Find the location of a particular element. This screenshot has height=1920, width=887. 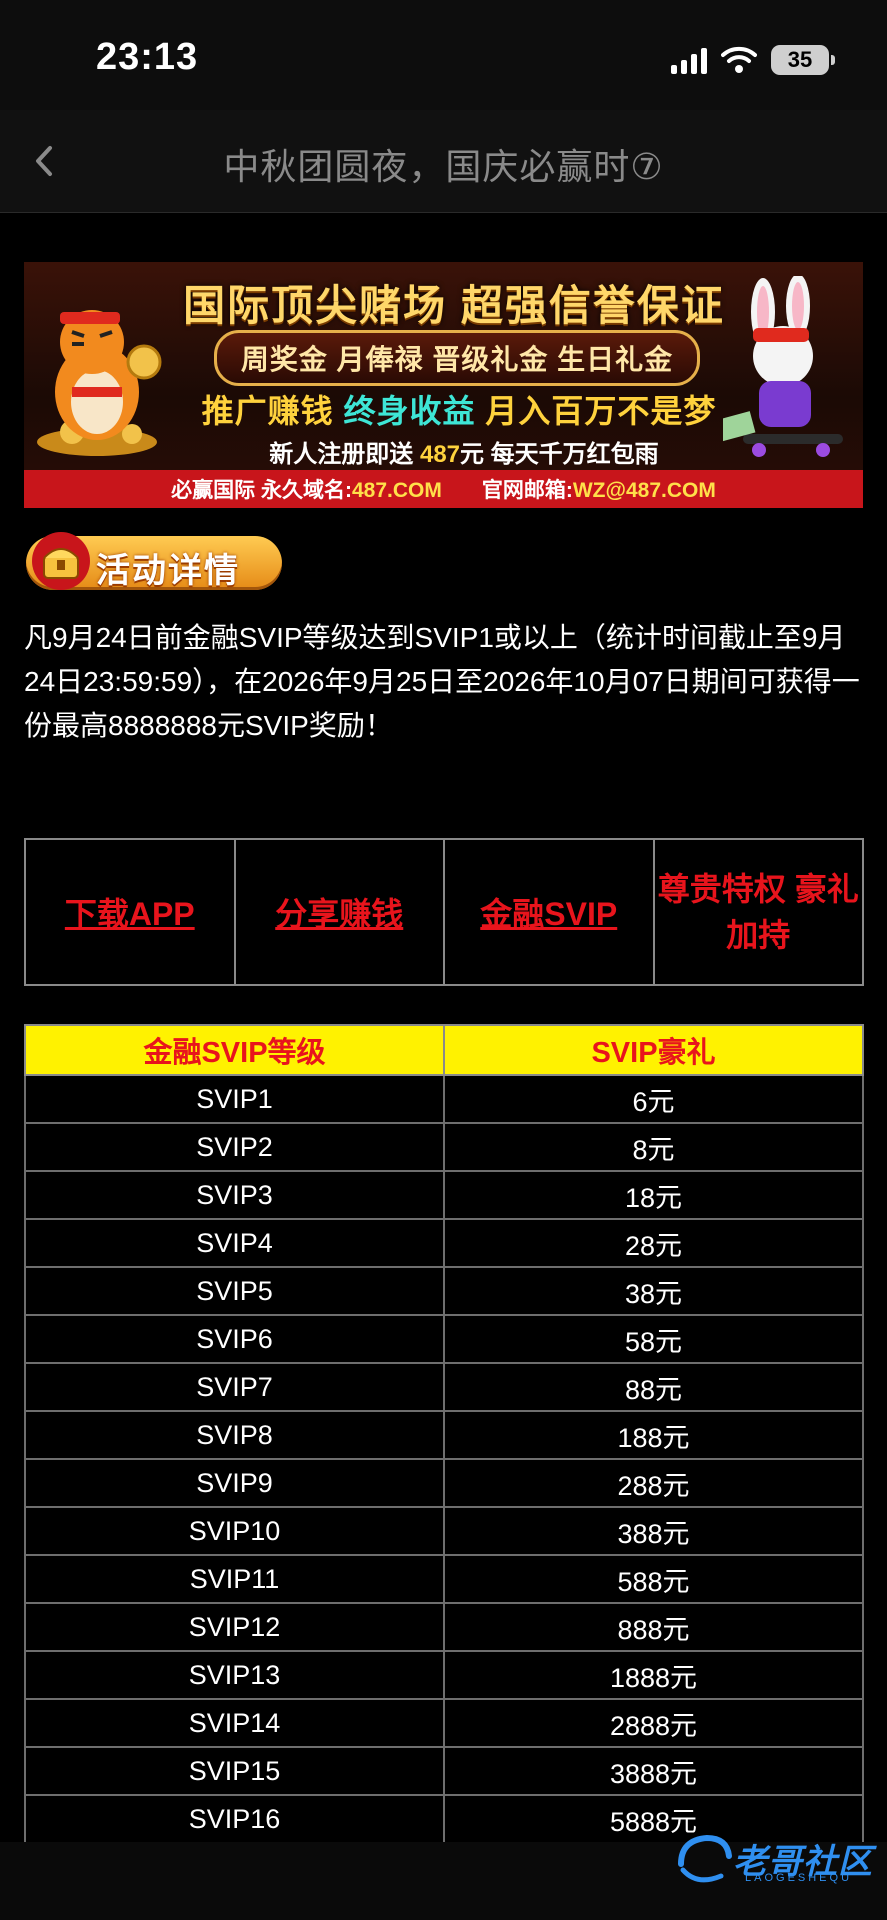

level-cell: SVIP15 is located at coordinates (234, 1771).